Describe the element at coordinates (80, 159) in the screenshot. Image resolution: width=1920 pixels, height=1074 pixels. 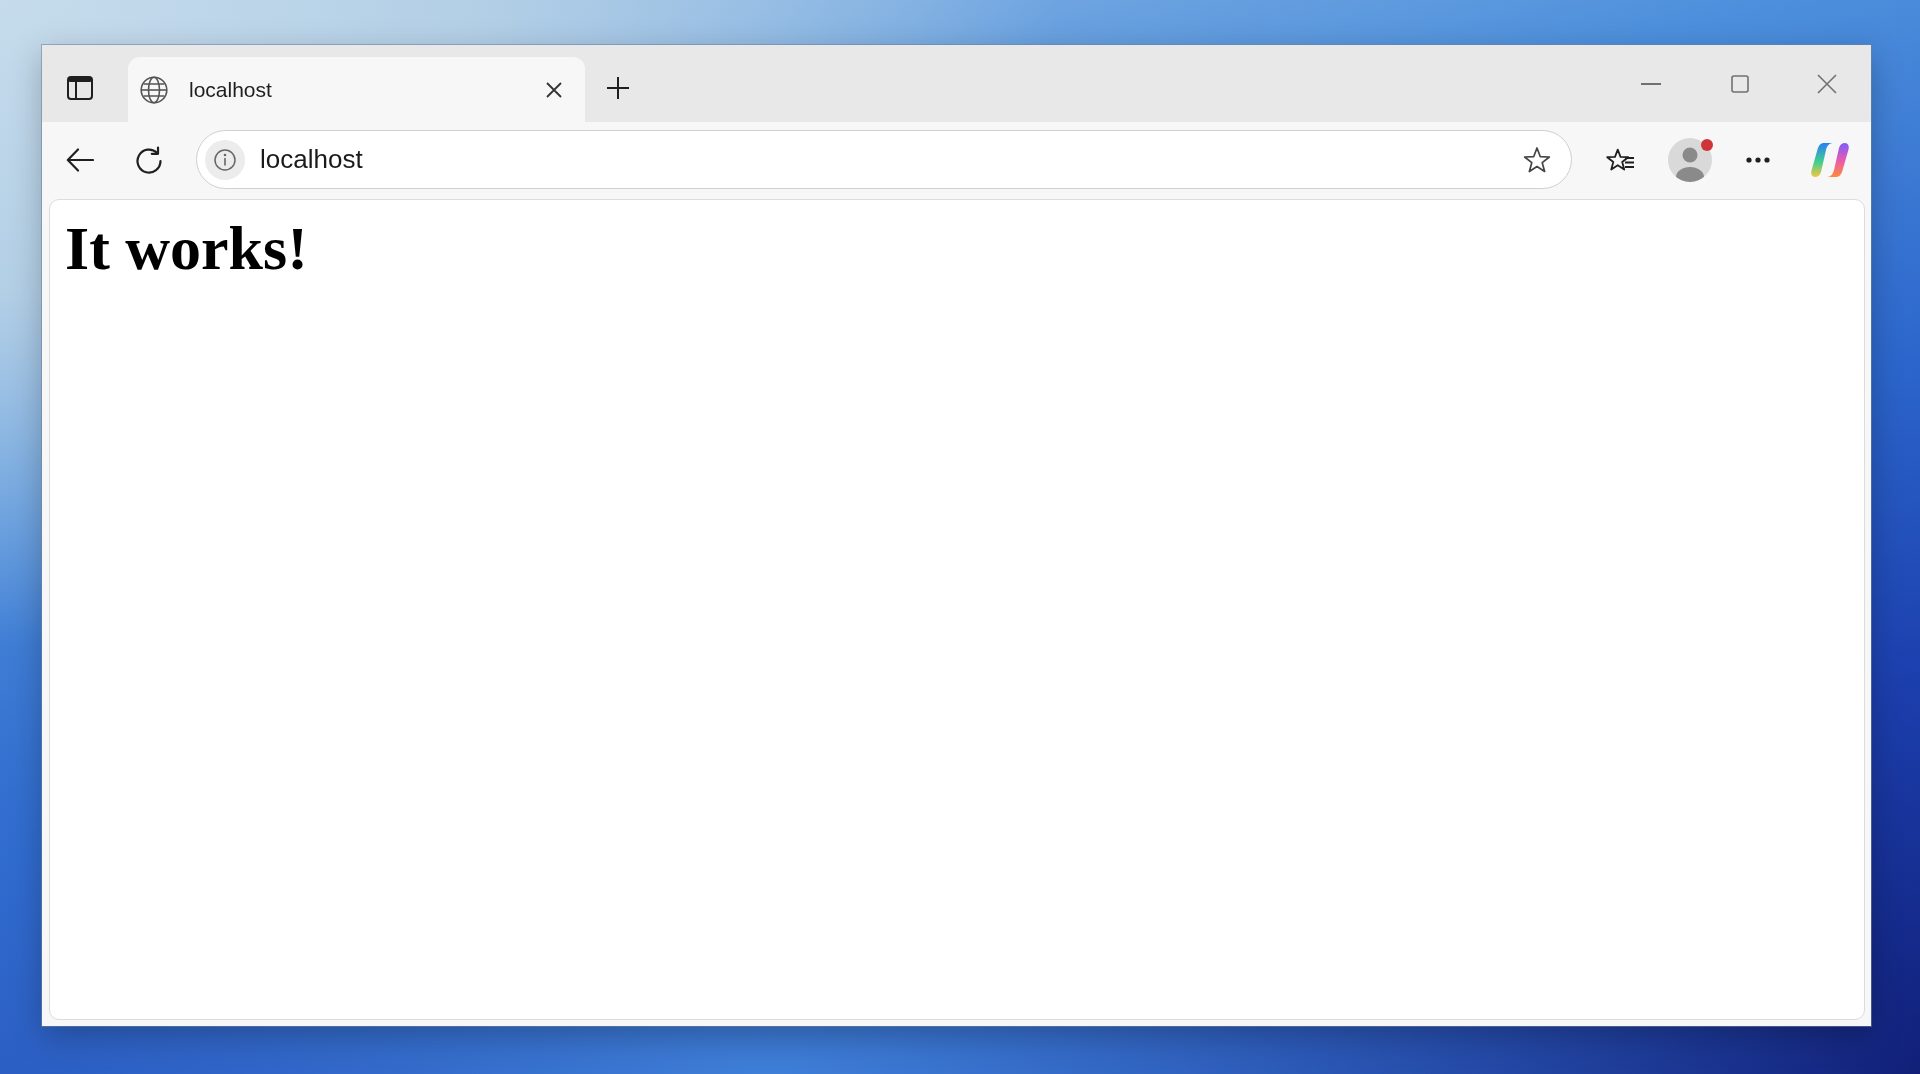
I see `back-arrow-icon` at that location.